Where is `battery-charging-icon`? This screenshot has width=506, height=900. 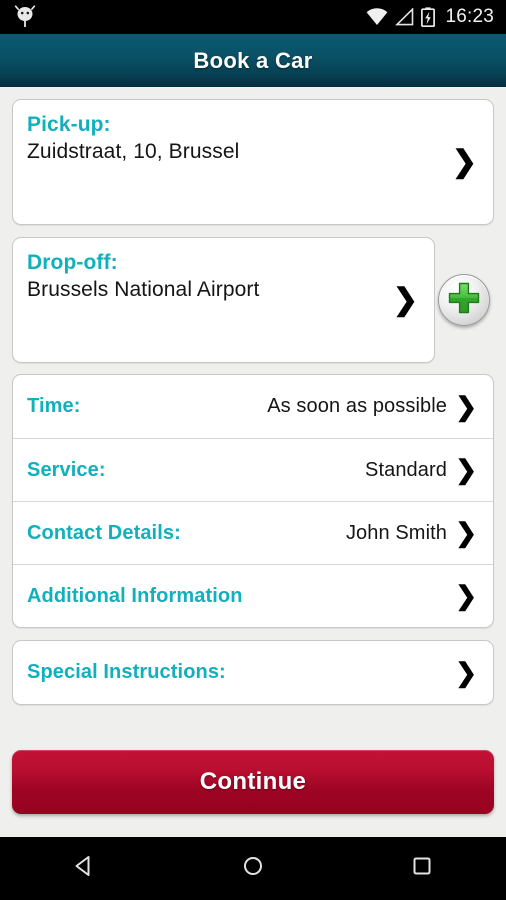
battery-charging-icon is located at coordinates (428, 17).